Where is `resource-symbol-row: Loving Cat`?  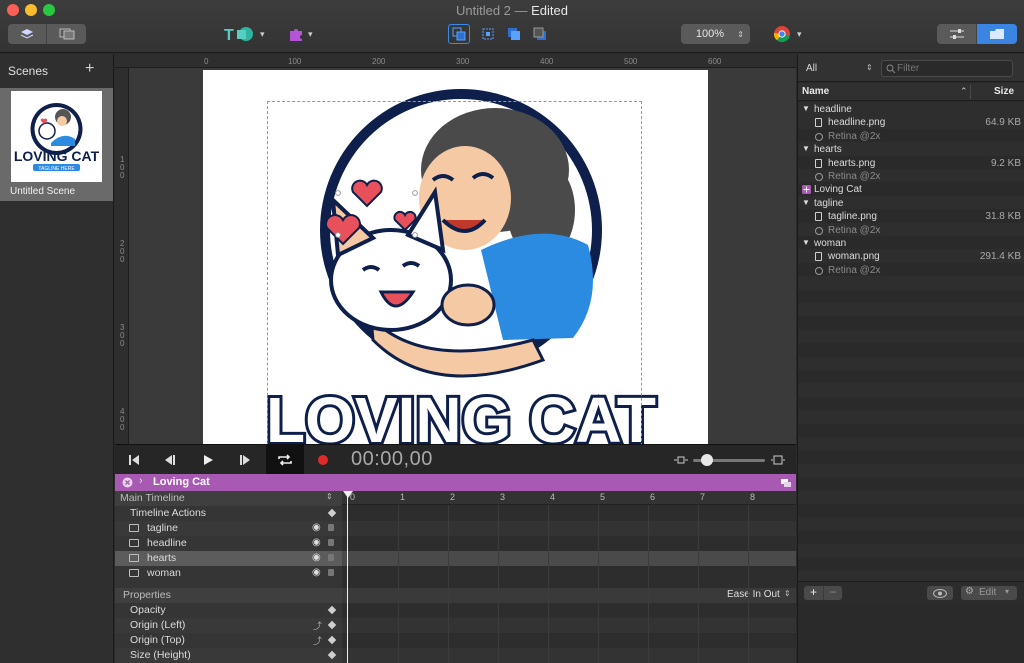 resource-symbol-row: Loving Cat is located at coordinates (911, 189).